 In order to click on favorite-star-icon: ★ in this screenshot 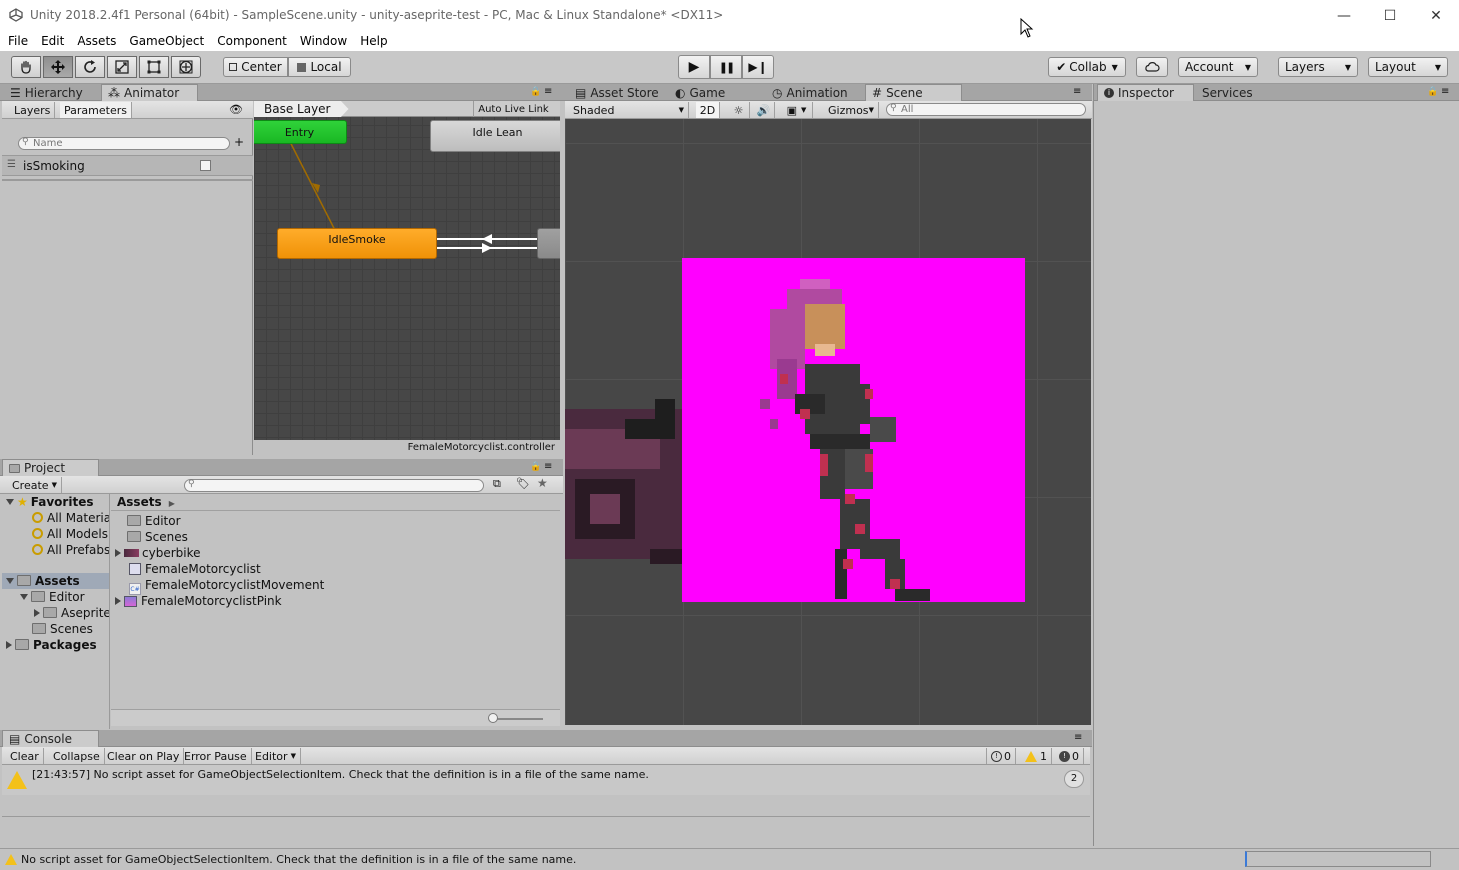, I will do `click(542, 483)`.